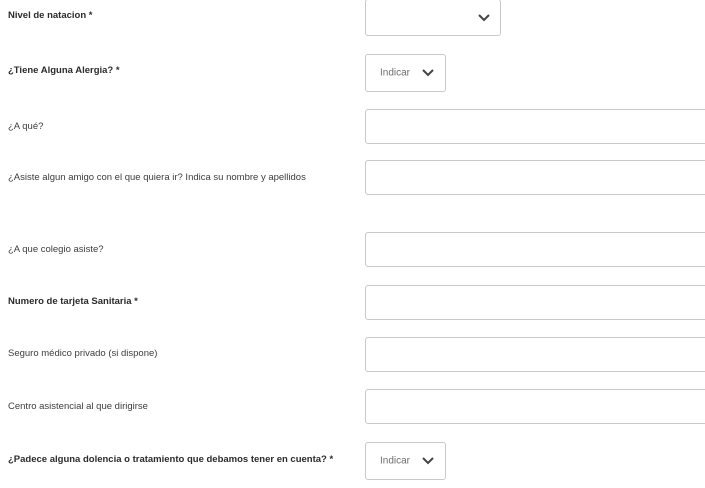 This screenshot has height=488, width=705. I want to click on label-nivel-natacion: Nivel de natacion *, so click(50, 15).